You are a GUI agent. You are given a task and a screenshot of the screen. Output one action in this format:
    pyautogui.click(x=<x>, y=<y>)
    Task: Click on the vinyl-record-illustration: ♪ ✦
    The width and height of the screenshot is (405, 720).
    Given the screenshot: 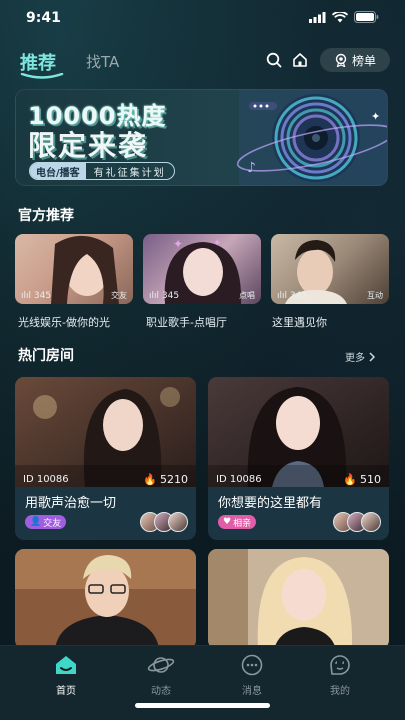 What is the action you would take?
    pyautogui.click(x=311, y=137)
    